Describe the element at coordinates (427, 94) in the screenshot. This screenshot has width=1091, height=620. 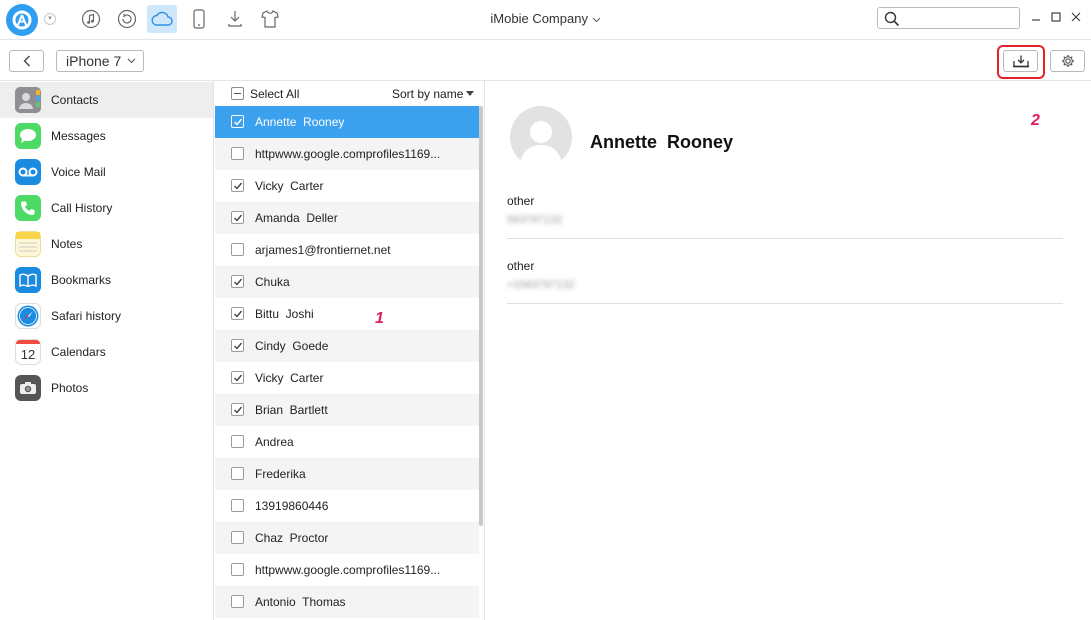
I see `sort-by-name-button: Sort by name` at that location.